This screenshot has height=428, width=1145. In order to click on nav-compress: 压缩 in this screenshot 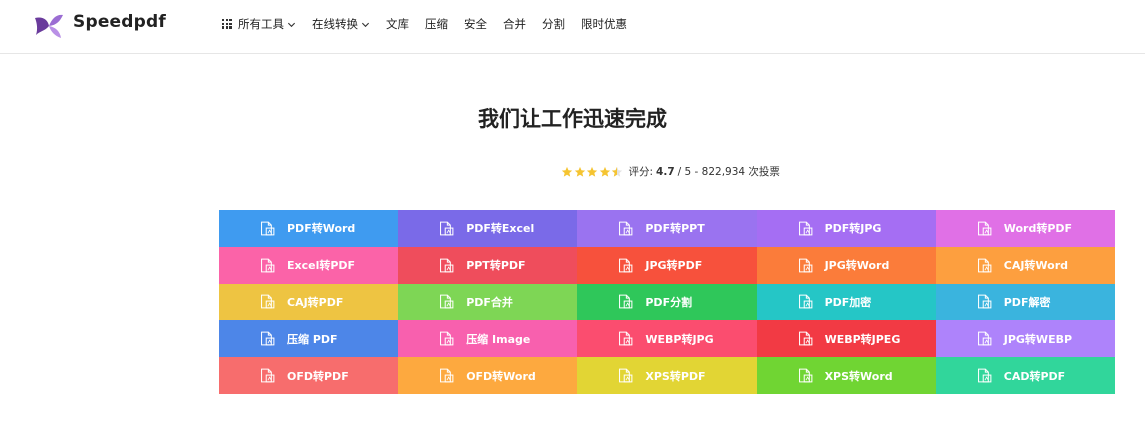, I will do `click(436, 24)`.